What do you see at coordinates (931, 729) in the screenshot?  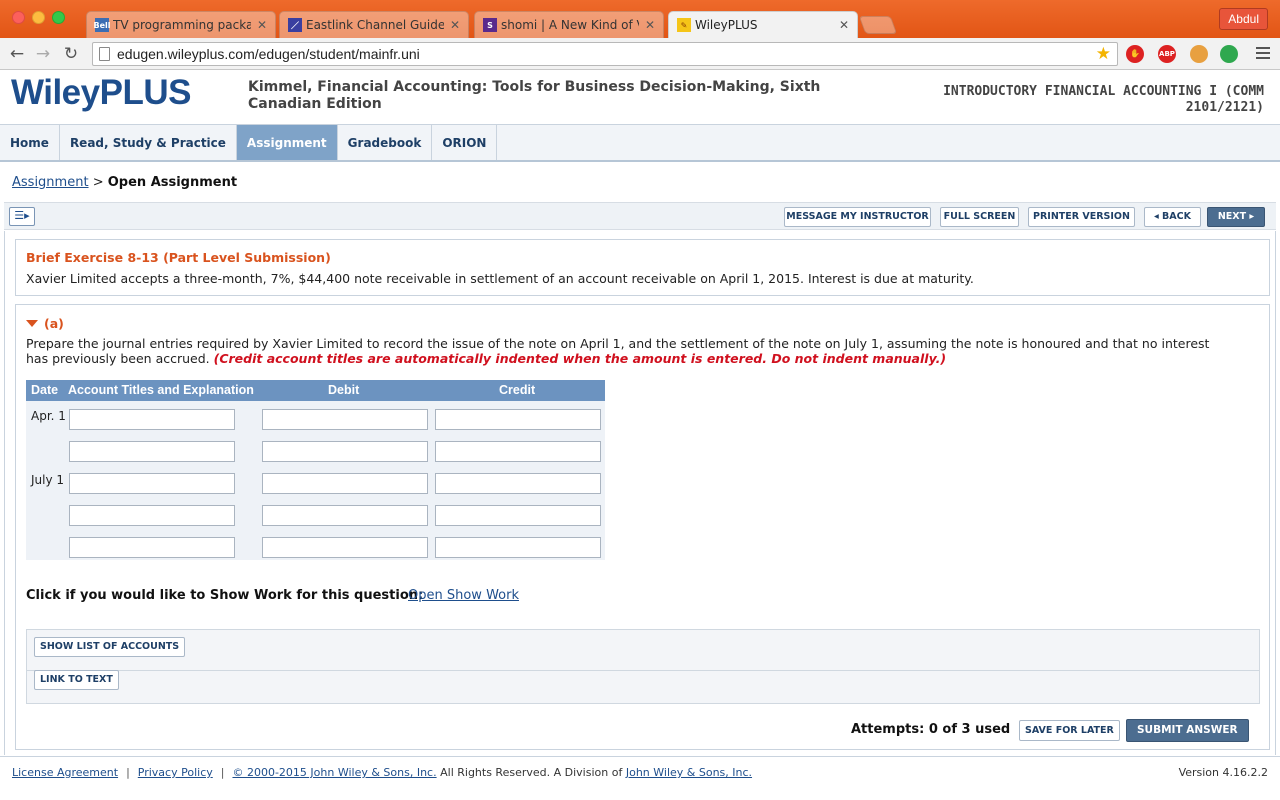 I see `attempts-counter: Attempts: 0 of 3 used` at bounding box center [931, 729].